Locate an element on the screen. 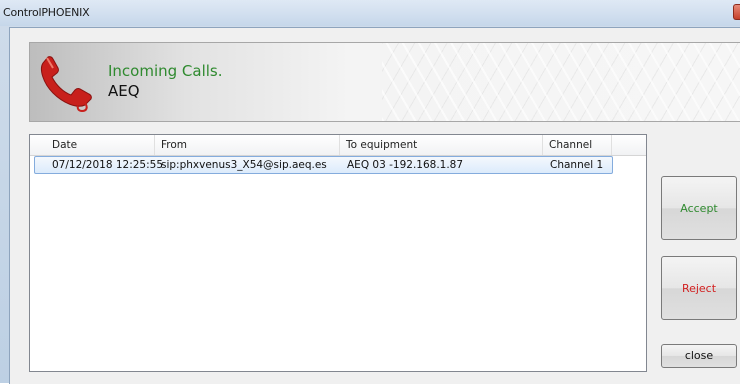 This screenshot has width=740, height=384. close-button: close is located at coordinates (699, 356).